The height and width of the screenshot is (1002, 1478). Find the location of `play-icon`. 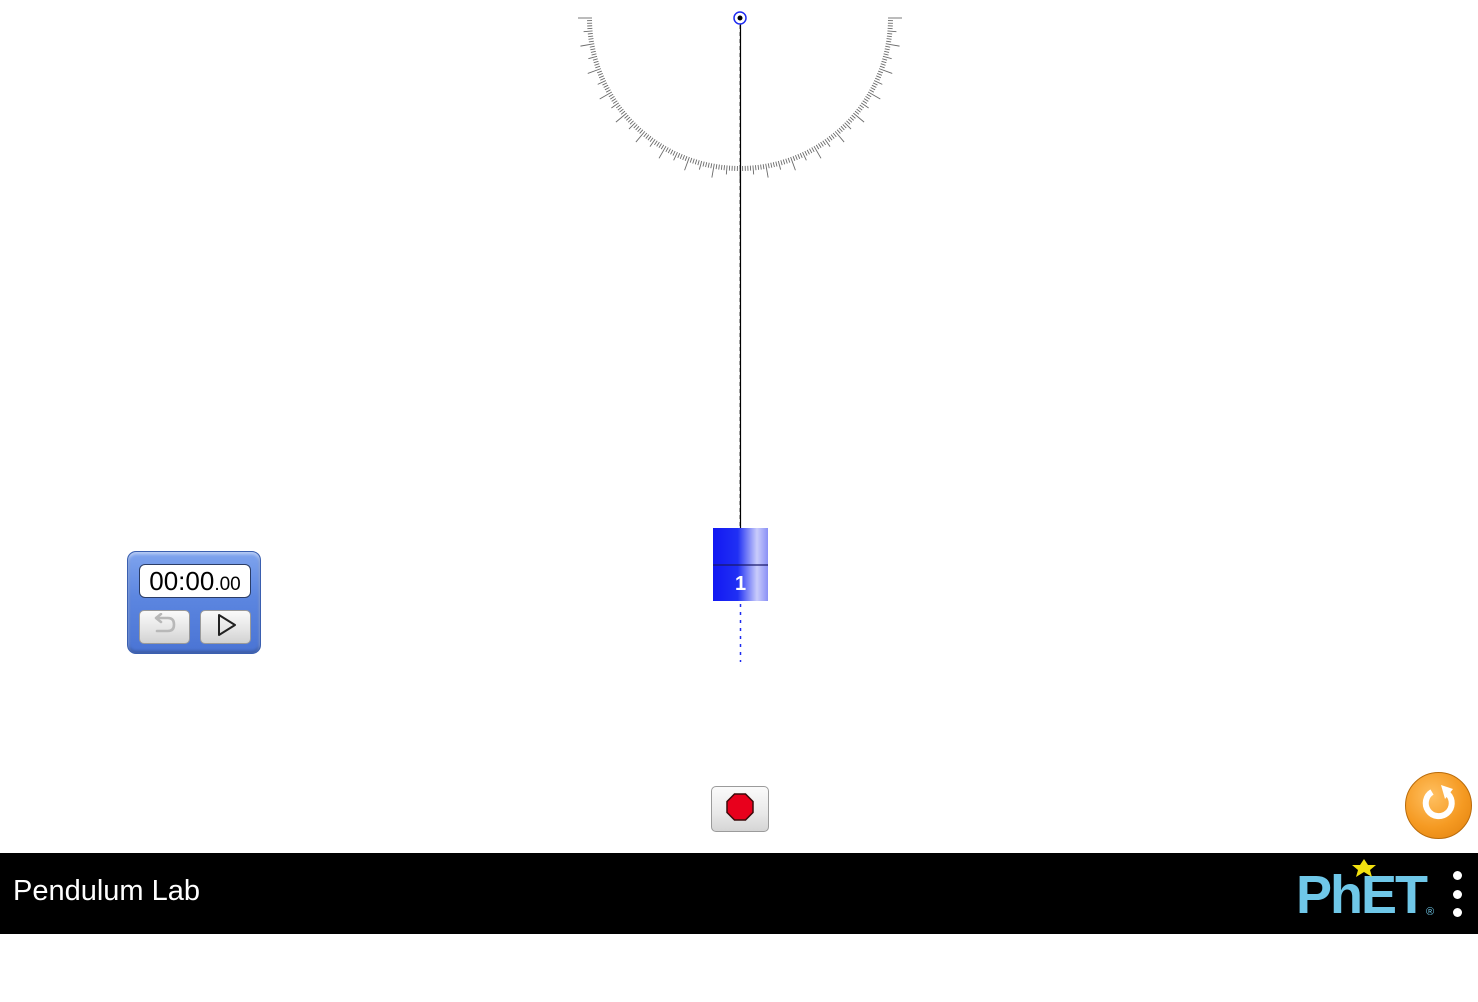

play-icon is located at coordinates (226, 627).